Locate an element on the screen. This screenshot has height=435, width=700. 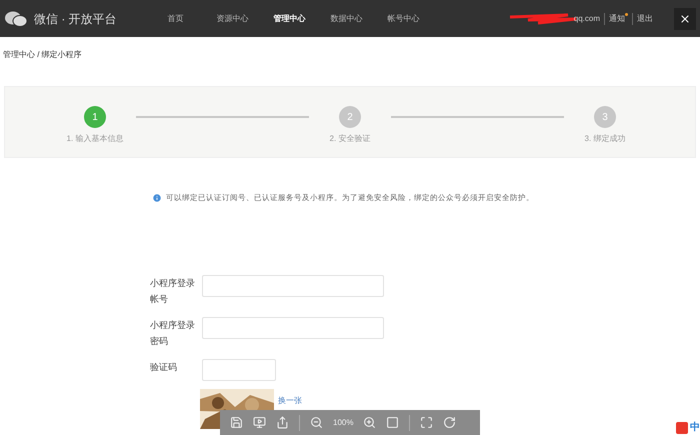
ime-logo-icon is located at coordinates (682, 428).